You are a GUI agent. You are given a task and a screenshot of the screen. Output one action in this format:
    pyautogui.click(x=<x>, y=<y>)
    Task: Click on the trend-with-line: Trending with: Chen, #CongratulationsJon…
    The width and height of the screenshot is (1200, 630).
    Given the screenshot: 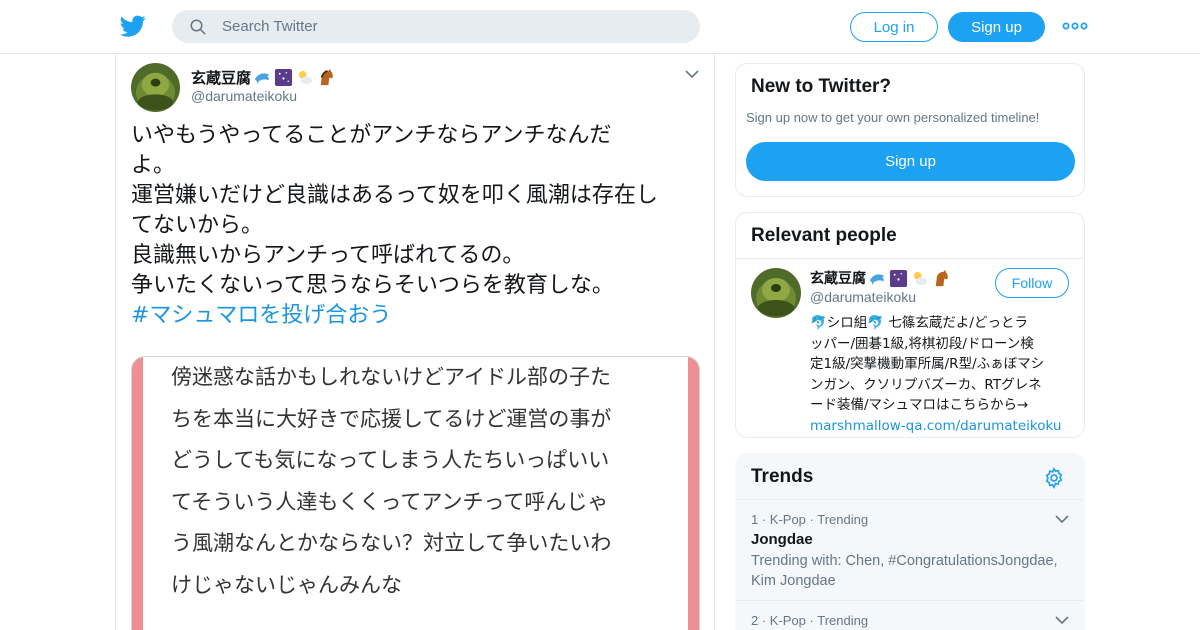 What is the action you would take?
    pyautogui.click(x=904, y=561)
    